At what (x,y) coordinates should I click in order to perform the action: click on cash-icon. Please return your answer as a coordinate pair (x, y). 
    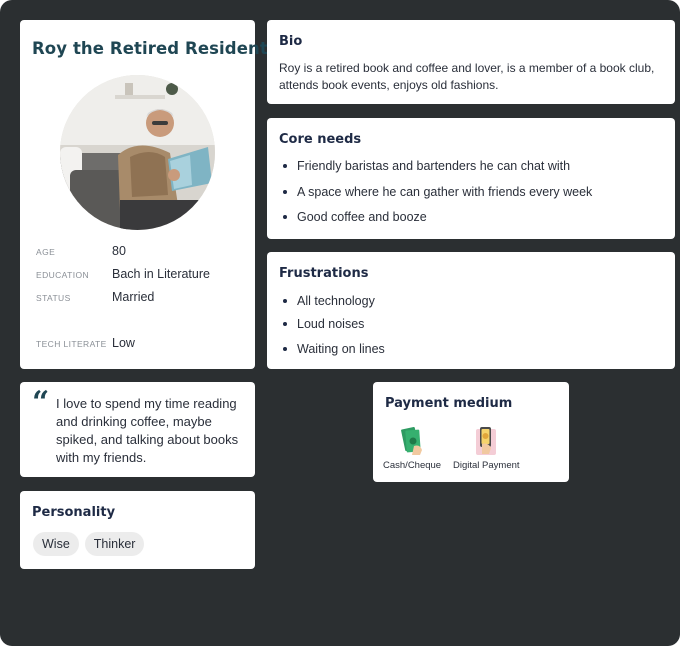
    Looking at the image, I should click on (412, 440).